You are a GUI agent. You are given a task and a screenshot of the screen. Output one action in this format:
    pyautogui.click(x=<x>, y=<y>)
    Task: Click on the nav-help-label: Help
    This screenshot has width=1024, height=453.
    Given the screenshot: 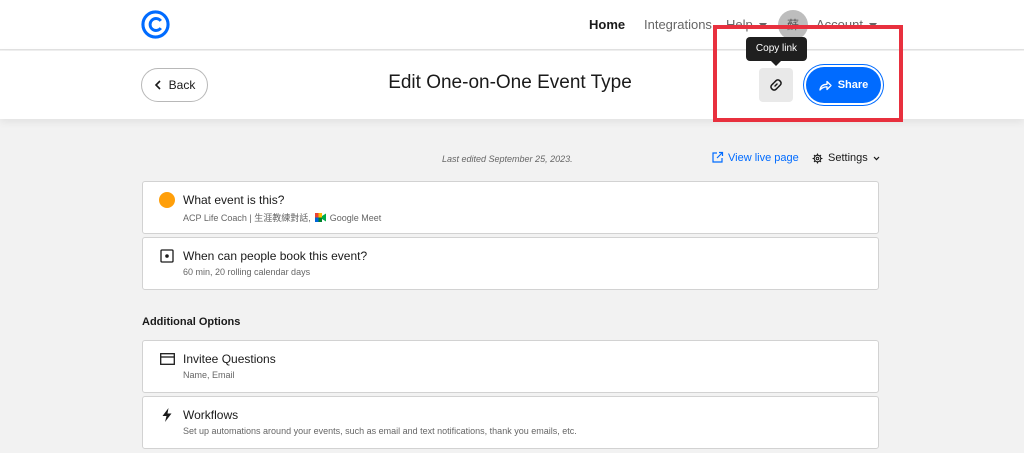 What is the action you would take?
    pyautogui.click(x=739, y=24)
    